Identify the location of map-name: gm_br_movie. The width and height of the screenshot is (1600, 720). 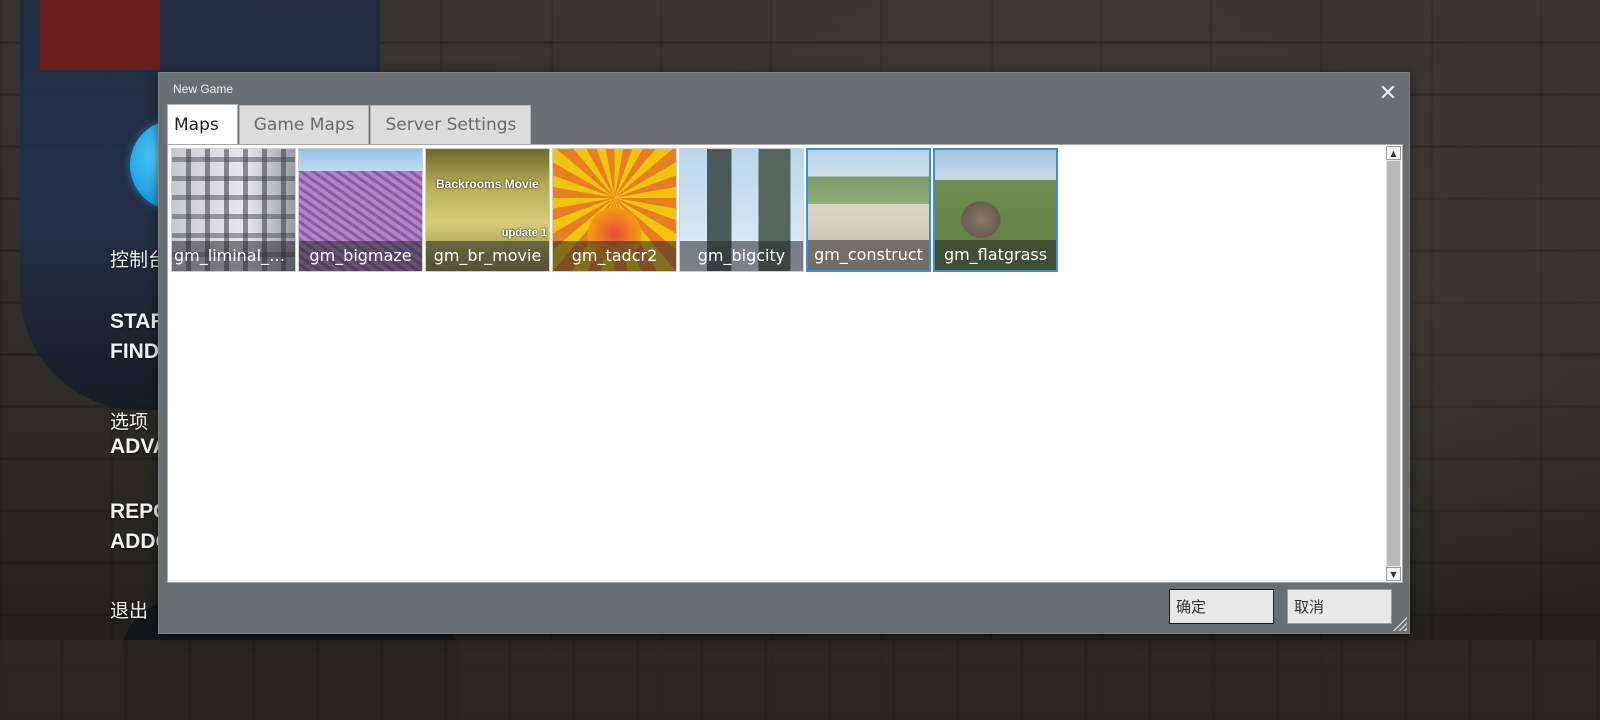
(487, 256).